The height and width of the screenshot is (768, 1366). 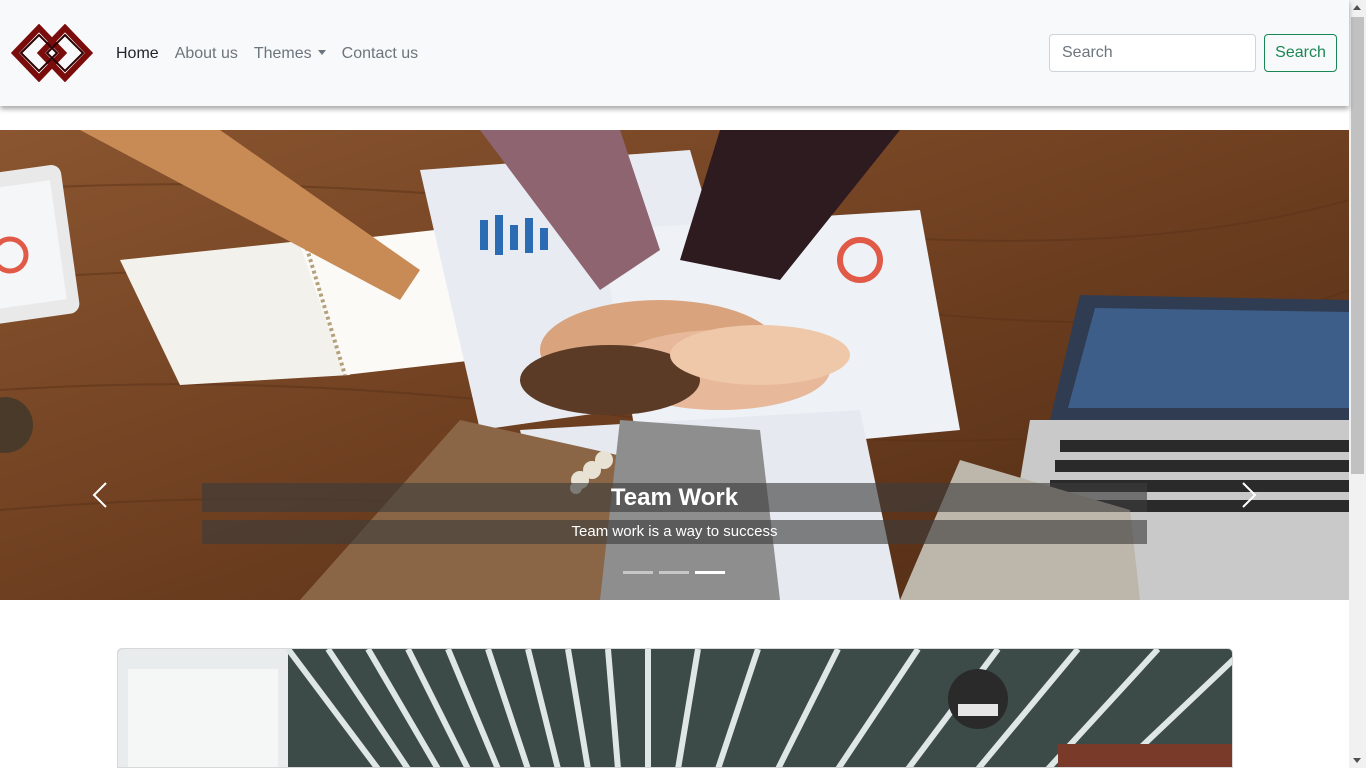 What do you see at coordinates (1248, 495) in the screenshot?
I see `carousel-next-icon` at bounding box center [1248, 495].